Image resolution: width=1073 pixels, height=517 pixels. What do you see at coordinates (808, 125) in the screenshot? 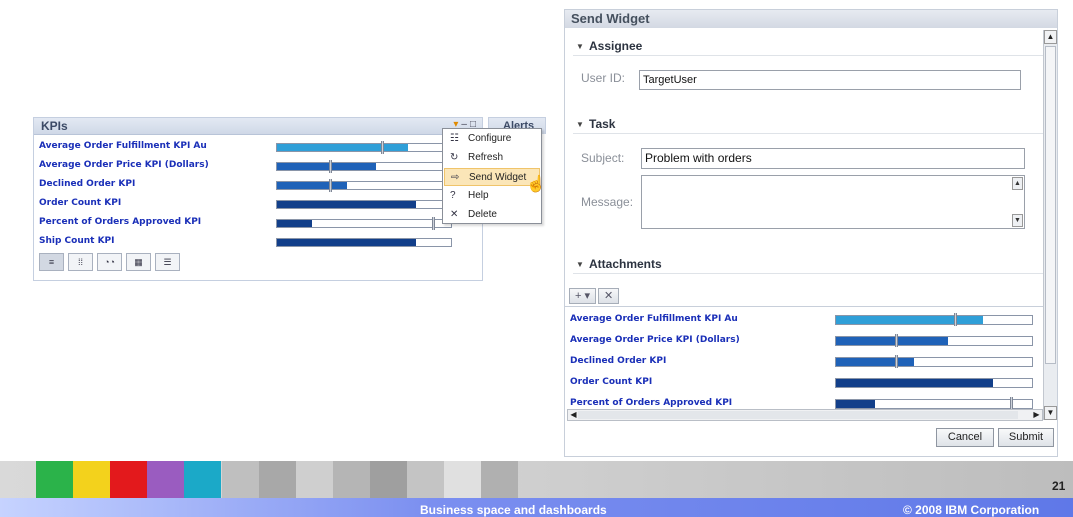
I see `section-task: ▼ Task` at bounding box center [808, 125].